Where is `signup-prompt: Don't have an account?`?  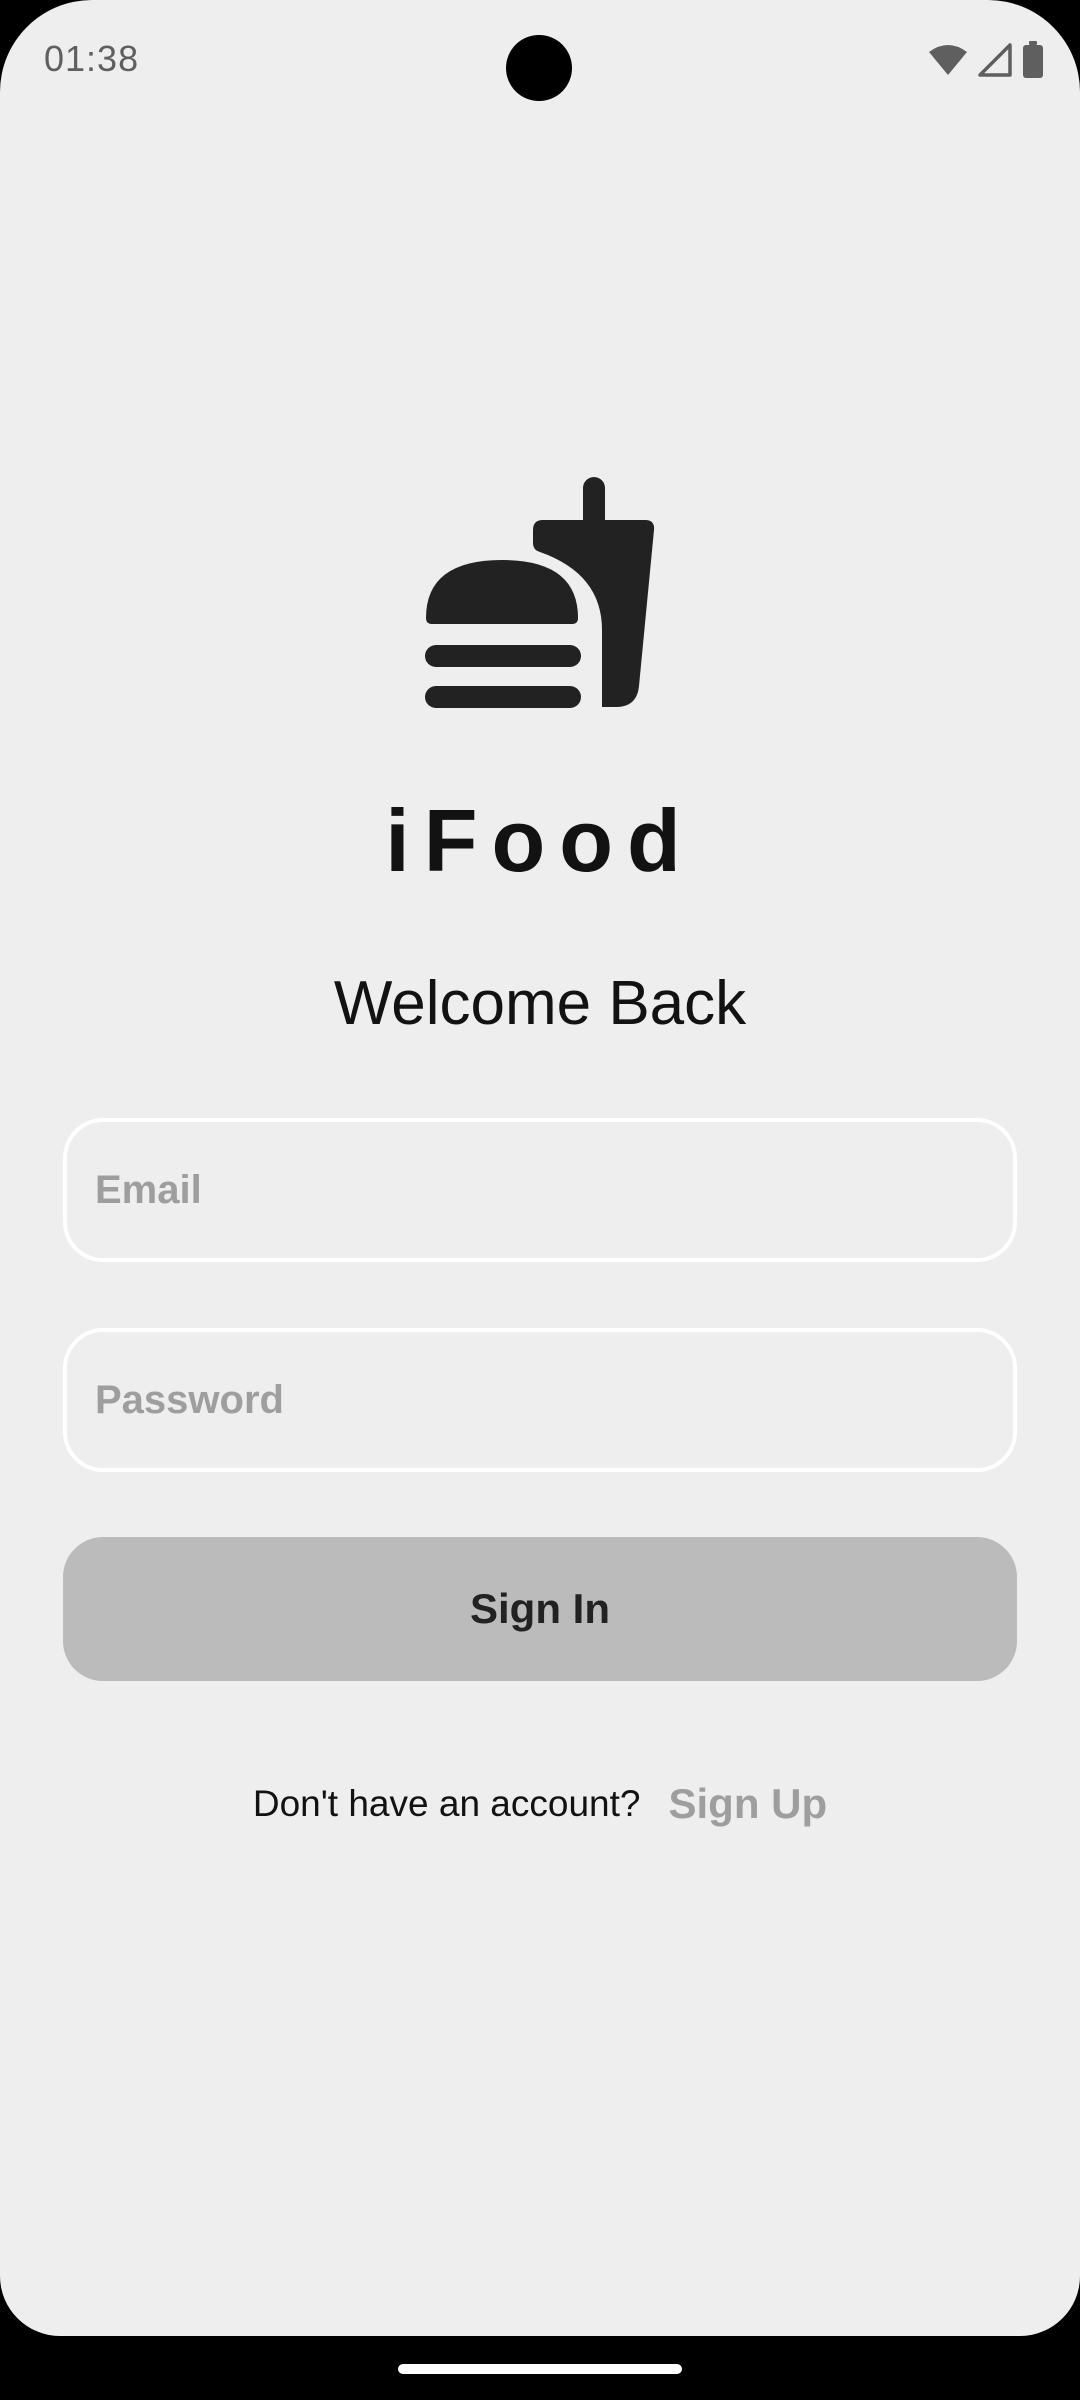
signup-prompt: Don't have an account? is located at coordinates (446, 1803).